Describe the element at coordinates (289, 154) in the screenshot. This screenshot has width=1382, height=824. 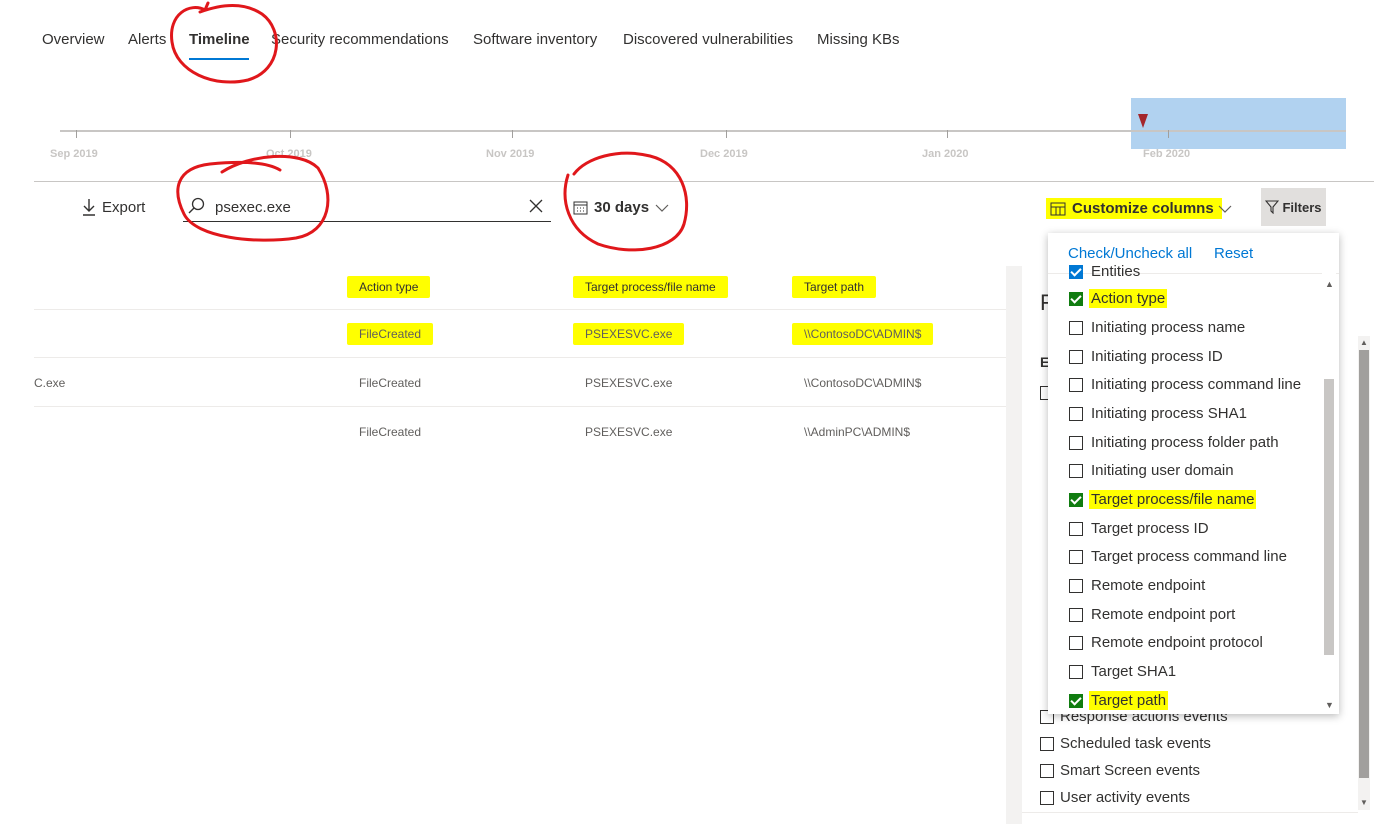
I see `timeline-month-label: Oct 2019` at that location.